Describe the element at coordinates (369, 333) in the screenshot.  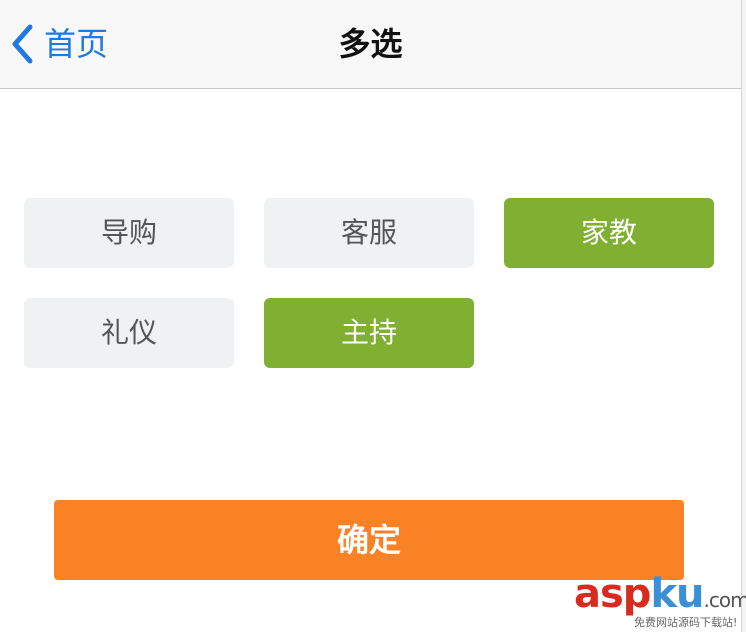
I see `option-zhuchi: 主持` at that location.